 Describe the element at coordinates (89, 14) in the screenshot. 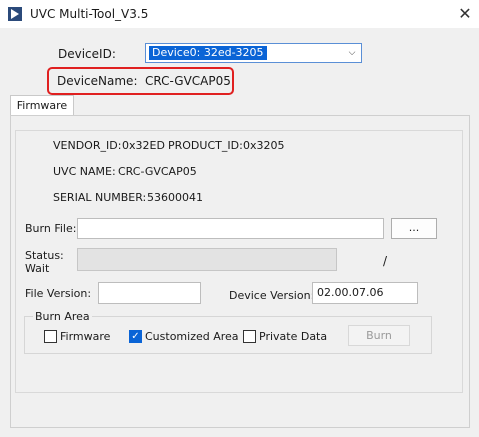

I see `window-title: UVC Multi-Tool_V3.5` at that location.